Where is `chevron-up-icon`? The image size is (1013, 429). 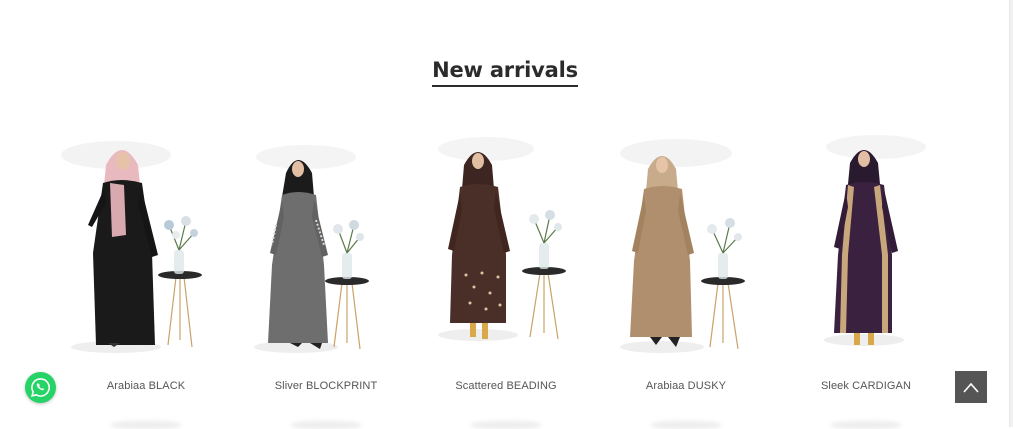 chevron-up-icon is located at coordinates (971, 387).